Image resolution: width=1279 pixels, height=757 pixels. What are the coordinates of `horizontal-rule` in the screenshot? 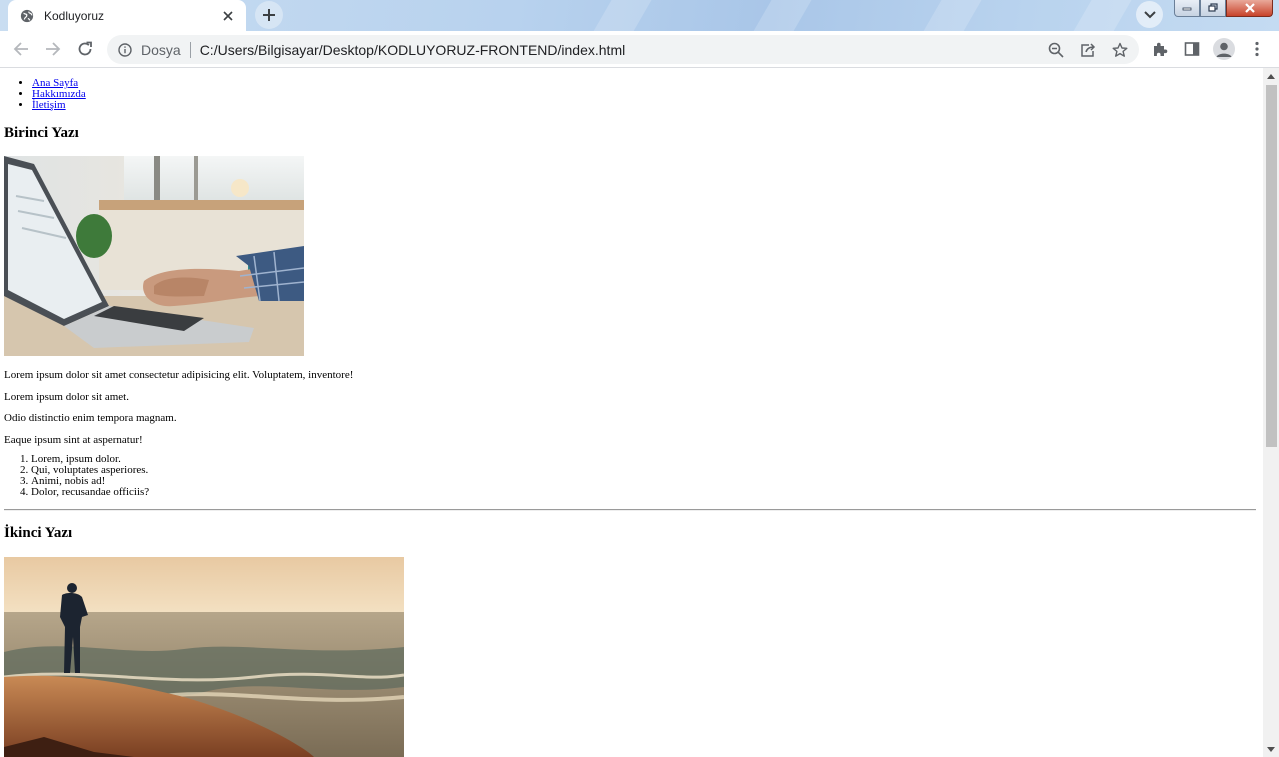 It's located at (630, 510).